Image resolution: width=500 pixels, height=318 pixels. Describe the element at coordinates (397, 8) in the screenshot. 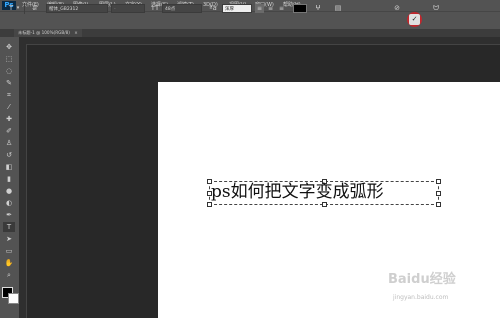

I see `cancel-icon: ⊘` at that location.